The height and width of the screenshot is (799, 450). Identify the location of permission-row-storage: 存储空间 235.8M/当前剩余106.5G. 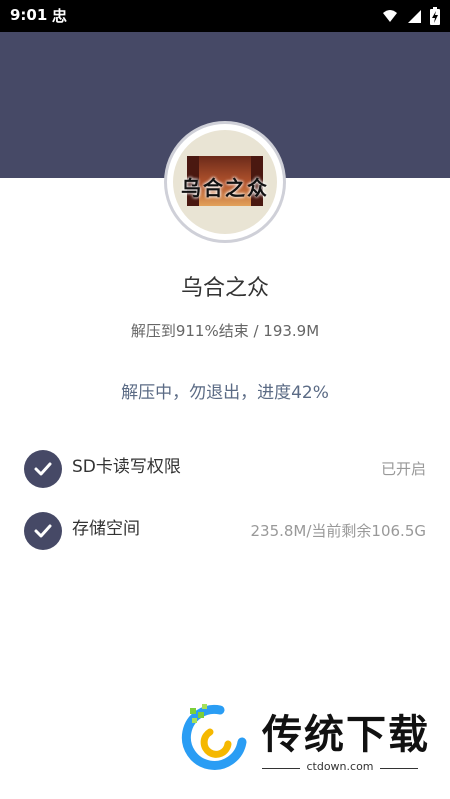
(225, 530).